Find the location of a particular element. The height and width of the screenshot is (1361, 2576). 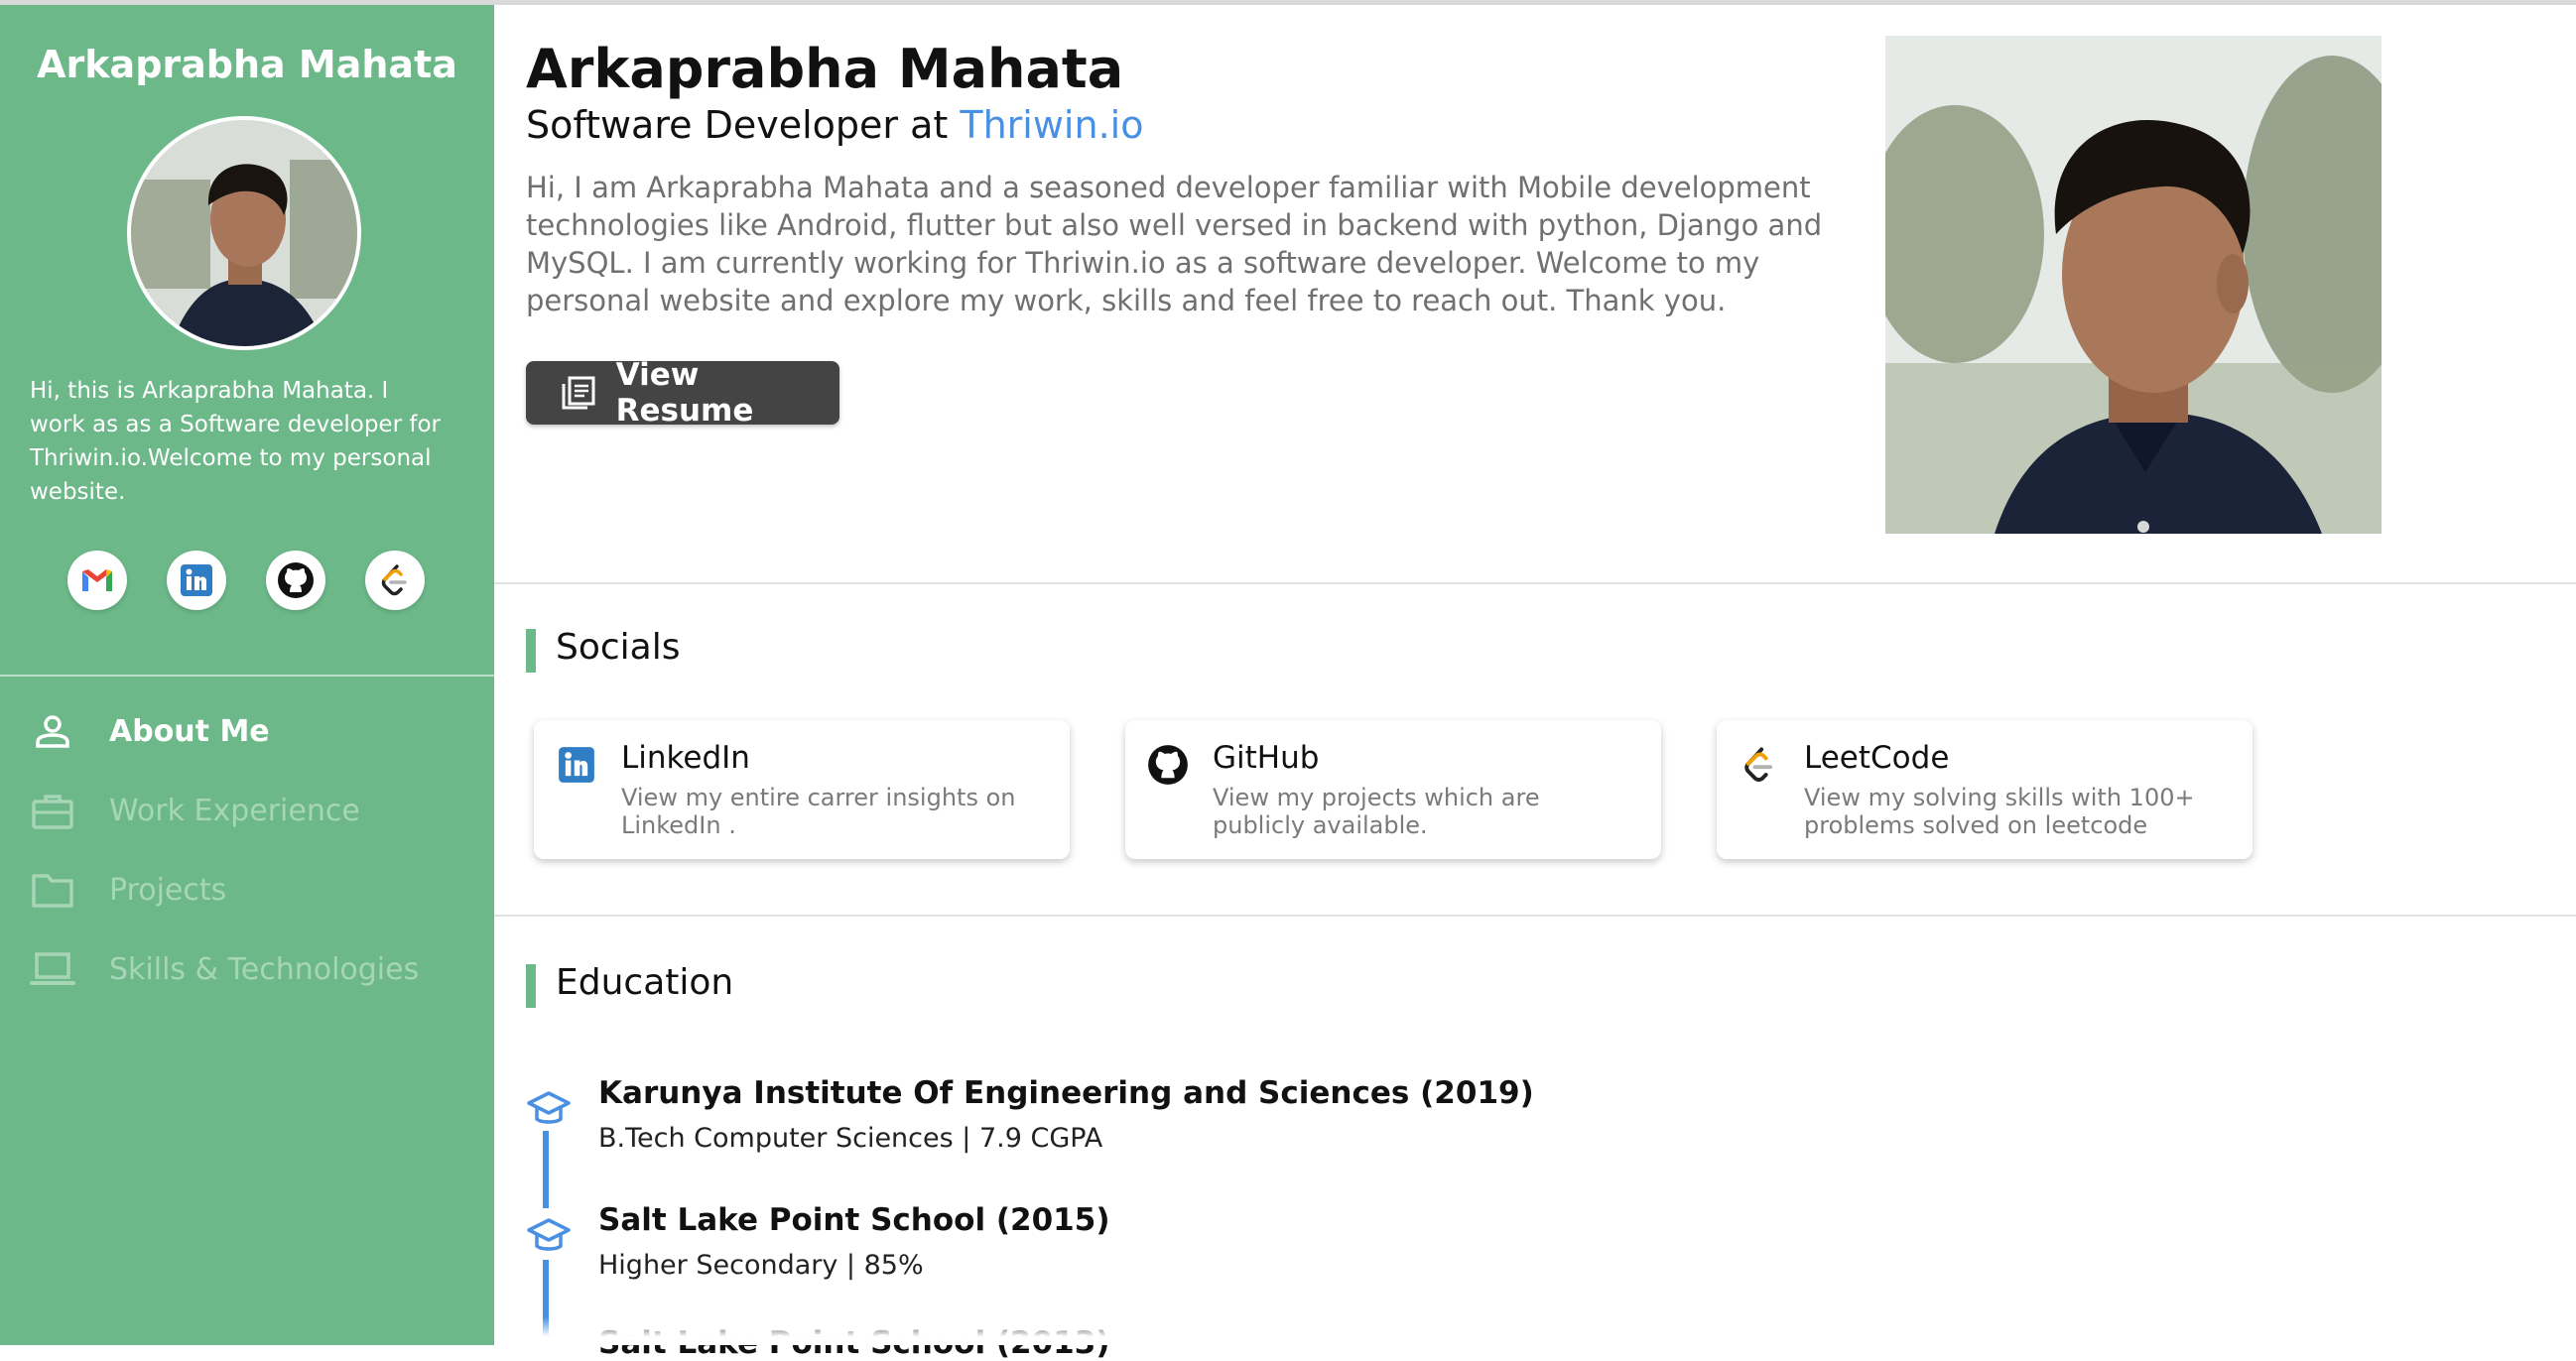

timeline-line is located at coordinates (546, 1169).